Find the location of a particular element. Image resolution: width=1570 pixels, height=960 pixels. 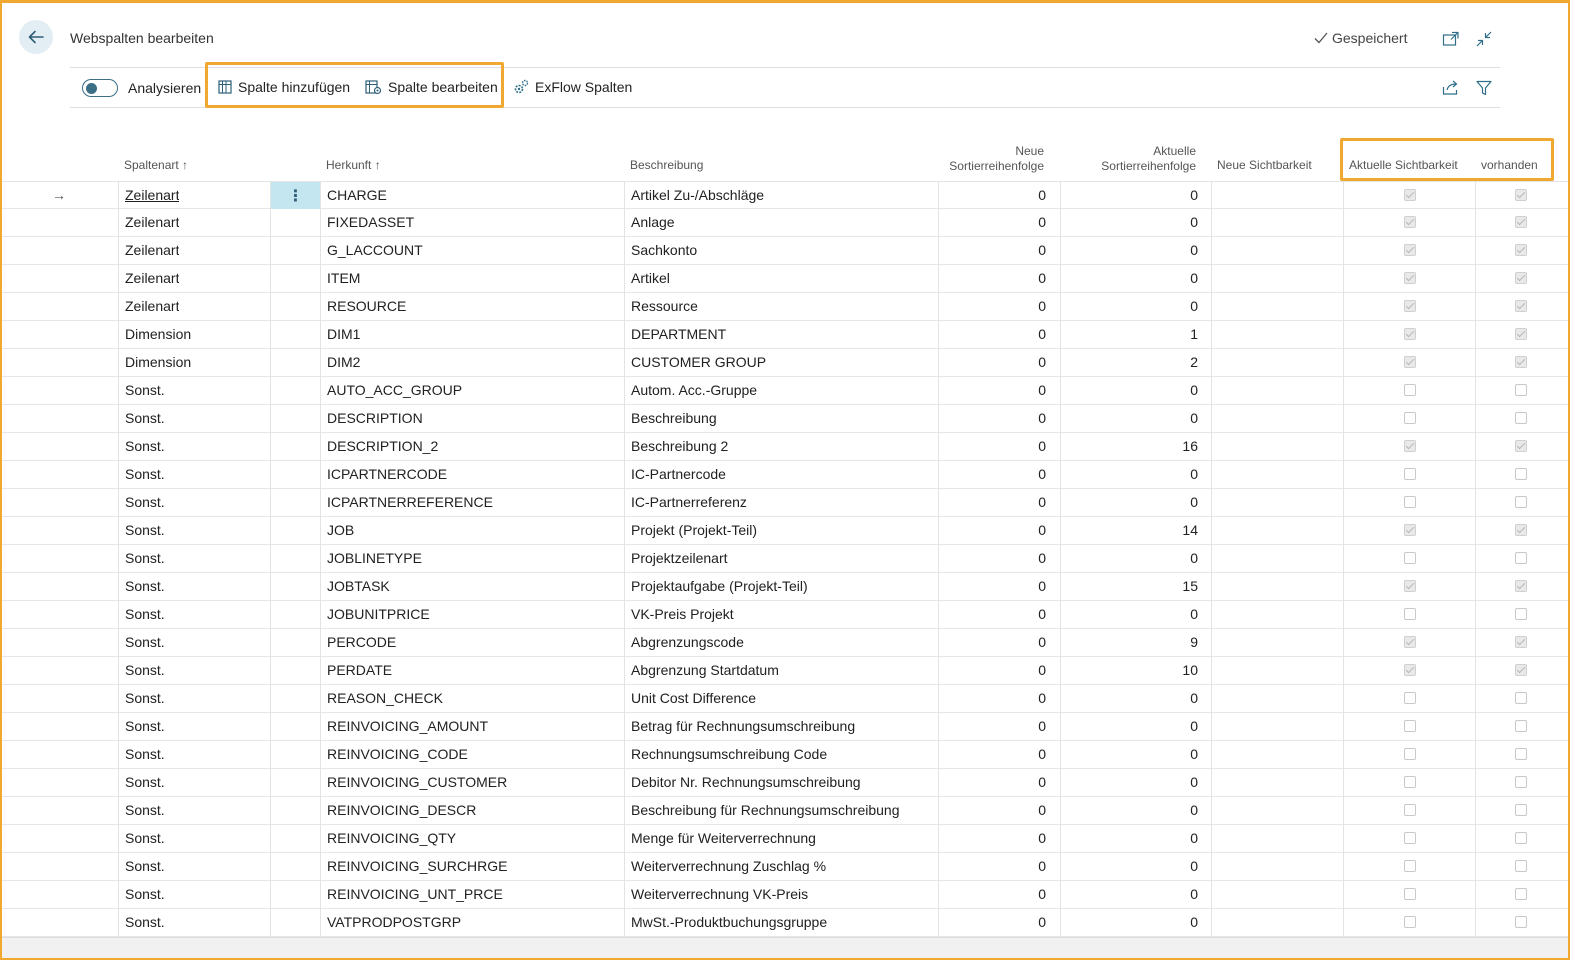

cell-beschreibung: Artikel Zu-/Abschläge is located at coordinates (697, 195).